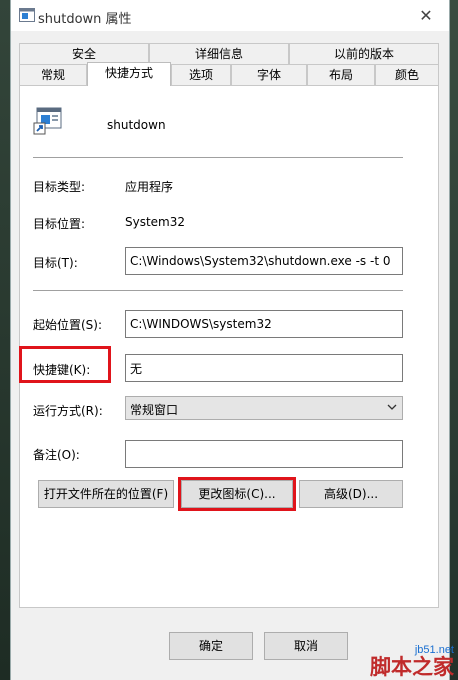 The height and width of the screenshot is (680, 458). Describe the element at coordinates (85, 19) in the screenshot. I see `window-title: shutdown 属性` at that location.